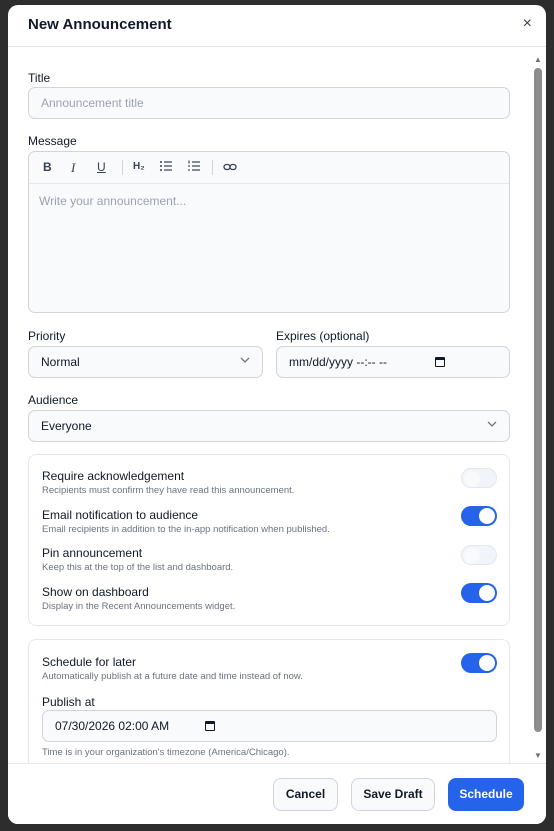 This screenshot has height=831, width=554. I want to click on scroll-up-icon: ▲, so click(538, 59).